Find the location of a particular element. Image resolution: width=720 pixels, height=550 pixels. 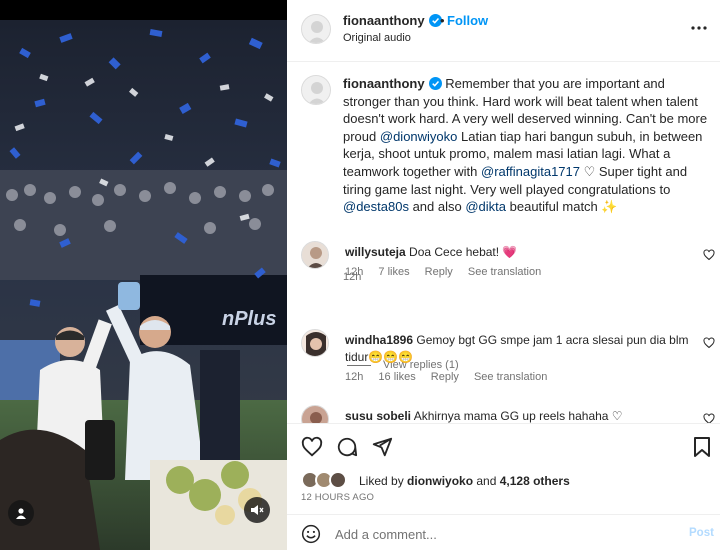

save-button is located at coordinates (702, 448).